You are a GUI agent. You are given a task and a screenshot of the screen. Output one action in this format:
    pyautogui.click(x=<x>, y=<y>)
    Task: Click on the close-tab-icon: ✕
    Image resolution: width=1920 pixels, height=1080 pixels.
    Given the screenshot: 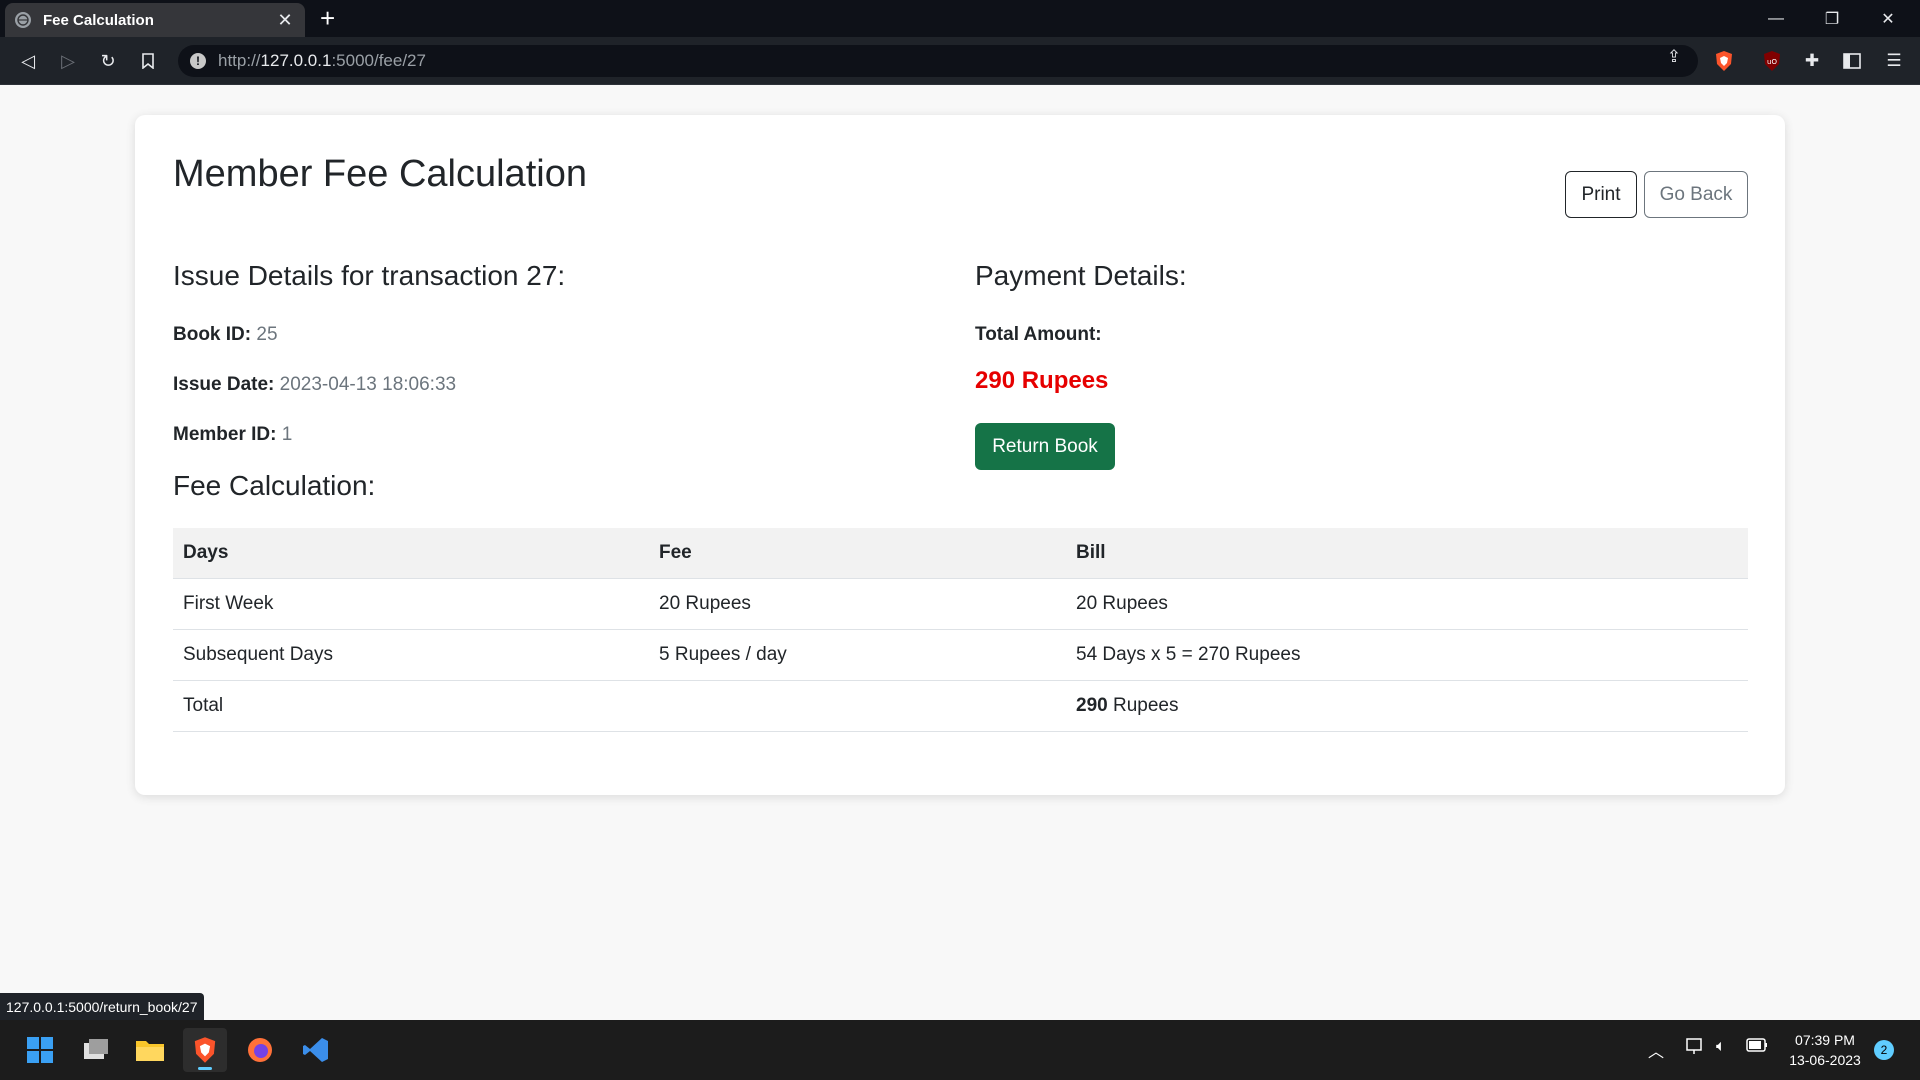 What is the action you would take?
    pyautogui.click(x=285, y=20)
    